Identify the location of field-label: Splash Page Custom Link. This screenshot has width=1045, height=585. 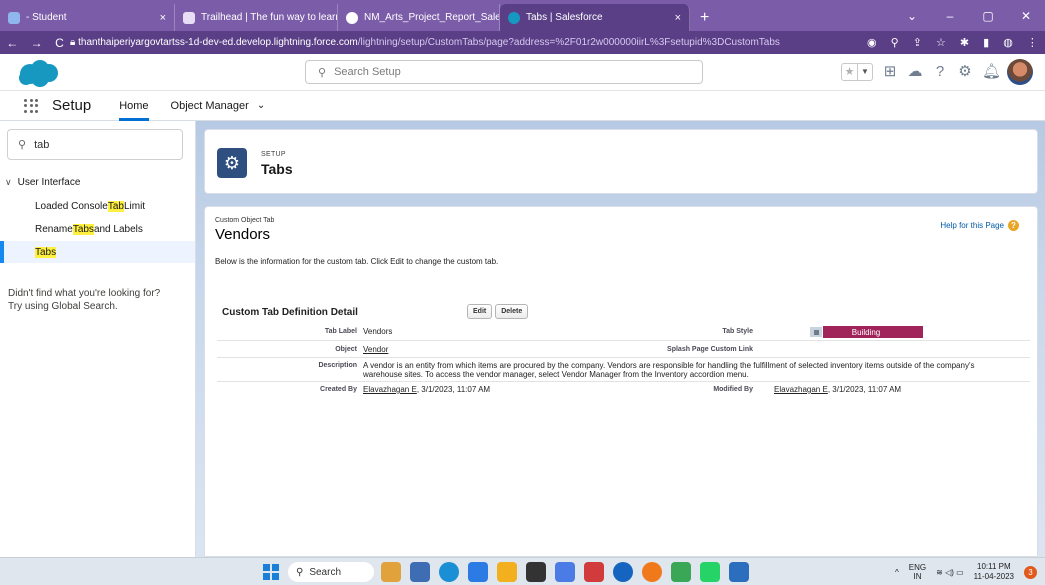
(710, 349).